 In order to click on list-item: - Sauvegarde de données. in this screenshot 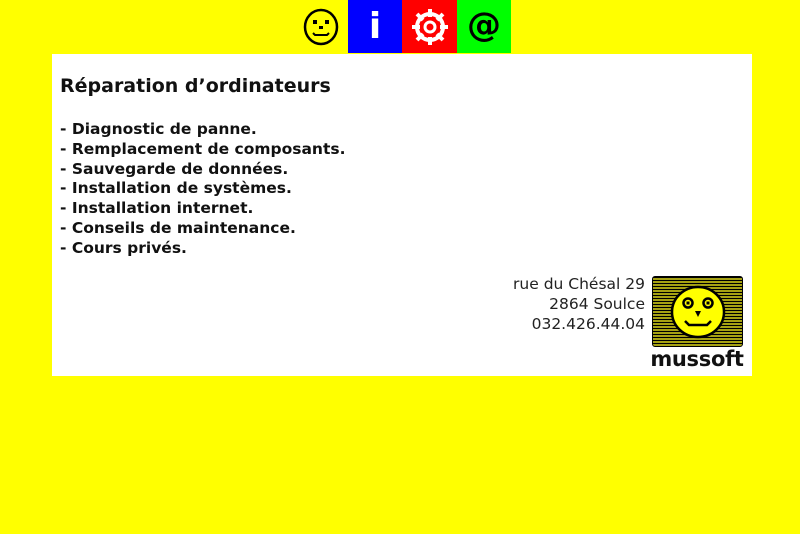, I will do `click(174, 168)`.